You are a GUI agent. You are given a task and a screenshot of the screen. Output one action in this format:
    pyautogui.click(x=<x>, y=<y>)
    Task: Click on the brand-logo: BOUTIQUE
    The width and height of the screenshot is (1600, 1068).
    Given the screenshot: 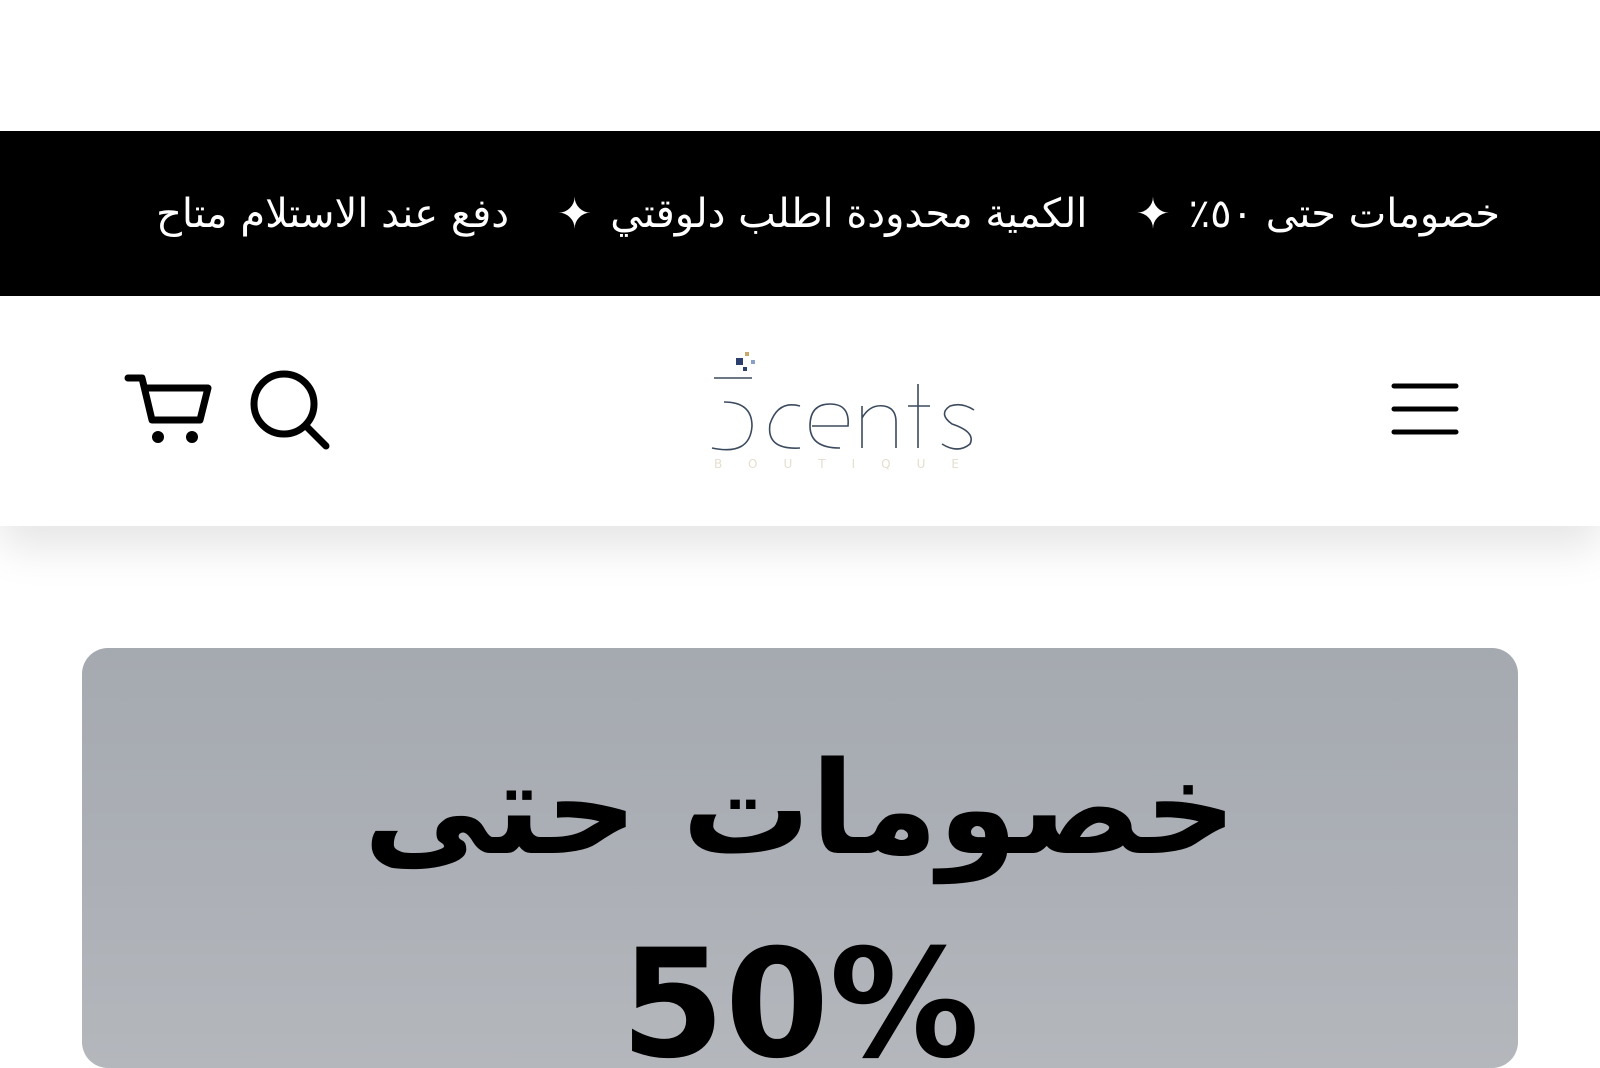 What is the action you would take?
    pyautogui.click(x=855, y=409)
    